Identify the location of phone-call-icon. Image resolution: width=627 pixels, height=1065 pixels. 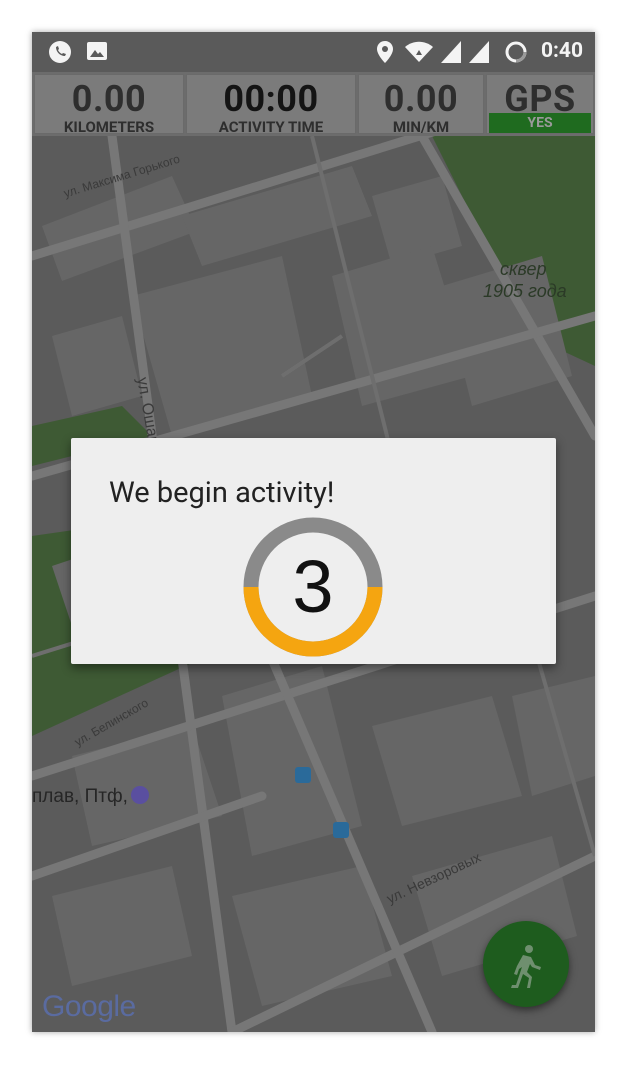
(60, 52).